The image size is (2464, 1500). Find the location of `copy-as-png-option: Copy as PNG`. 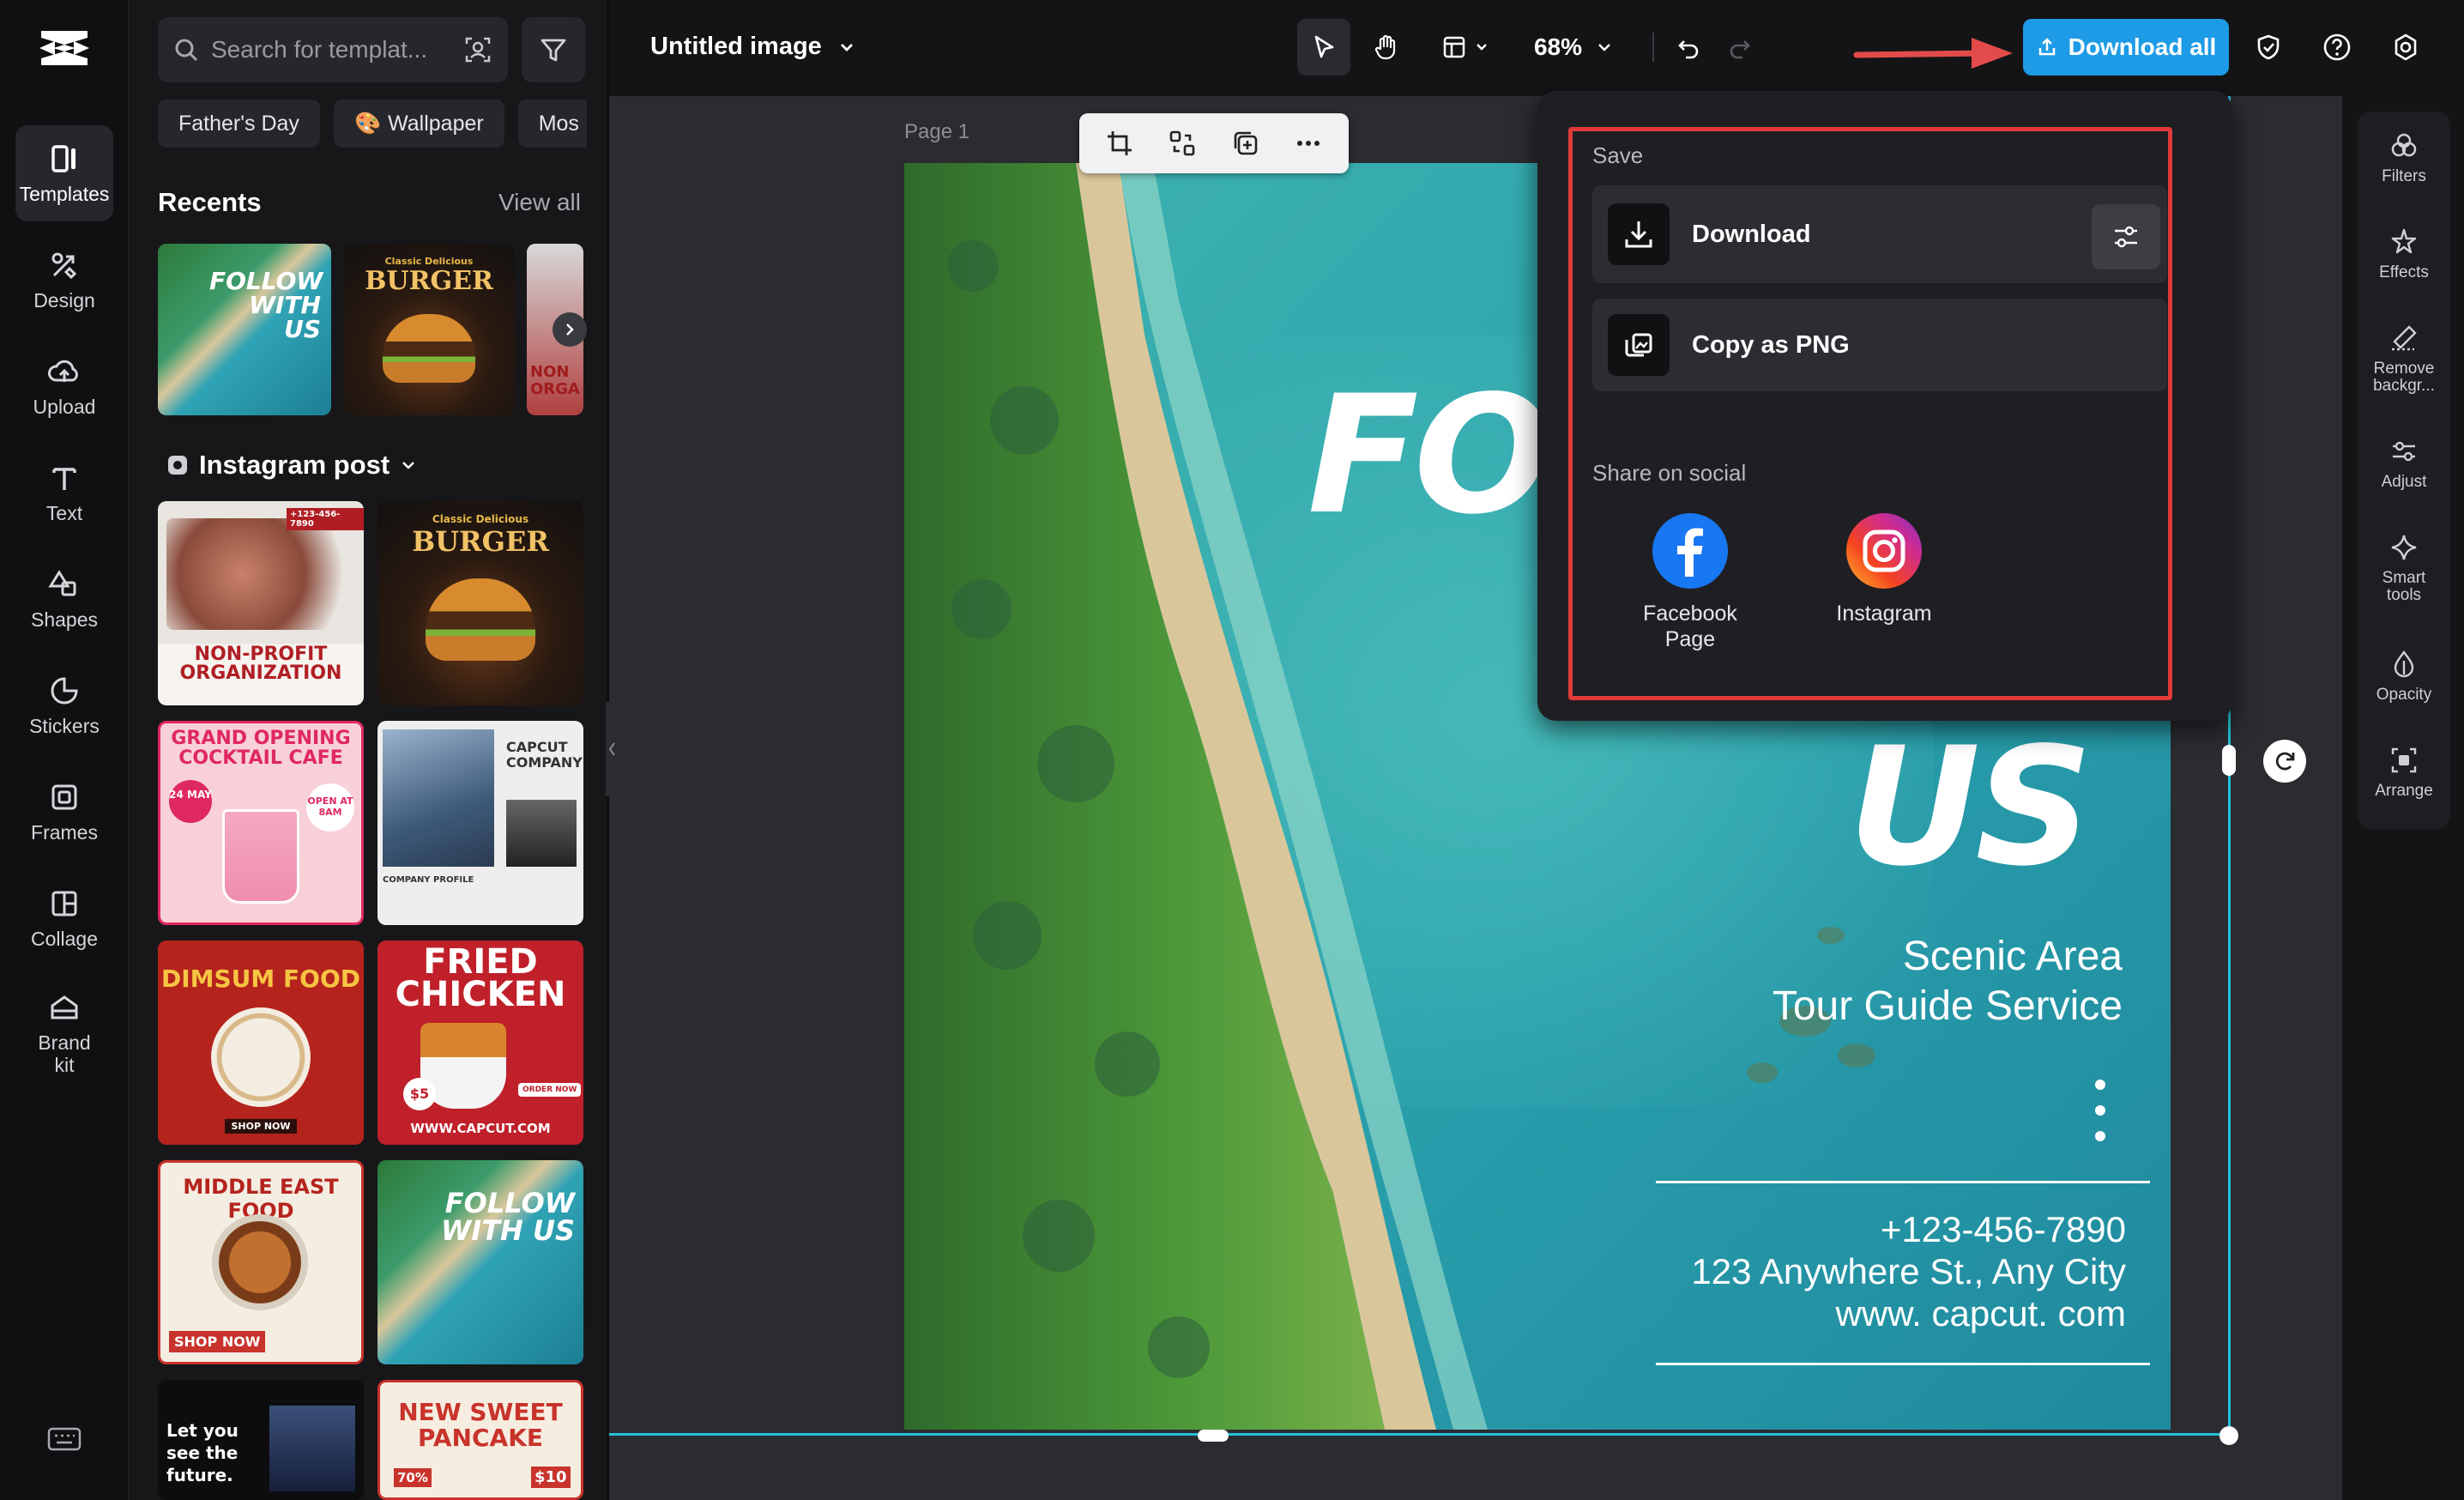

copy-as-png-option: Copy as PNG is located at coordinates (1879, 345).